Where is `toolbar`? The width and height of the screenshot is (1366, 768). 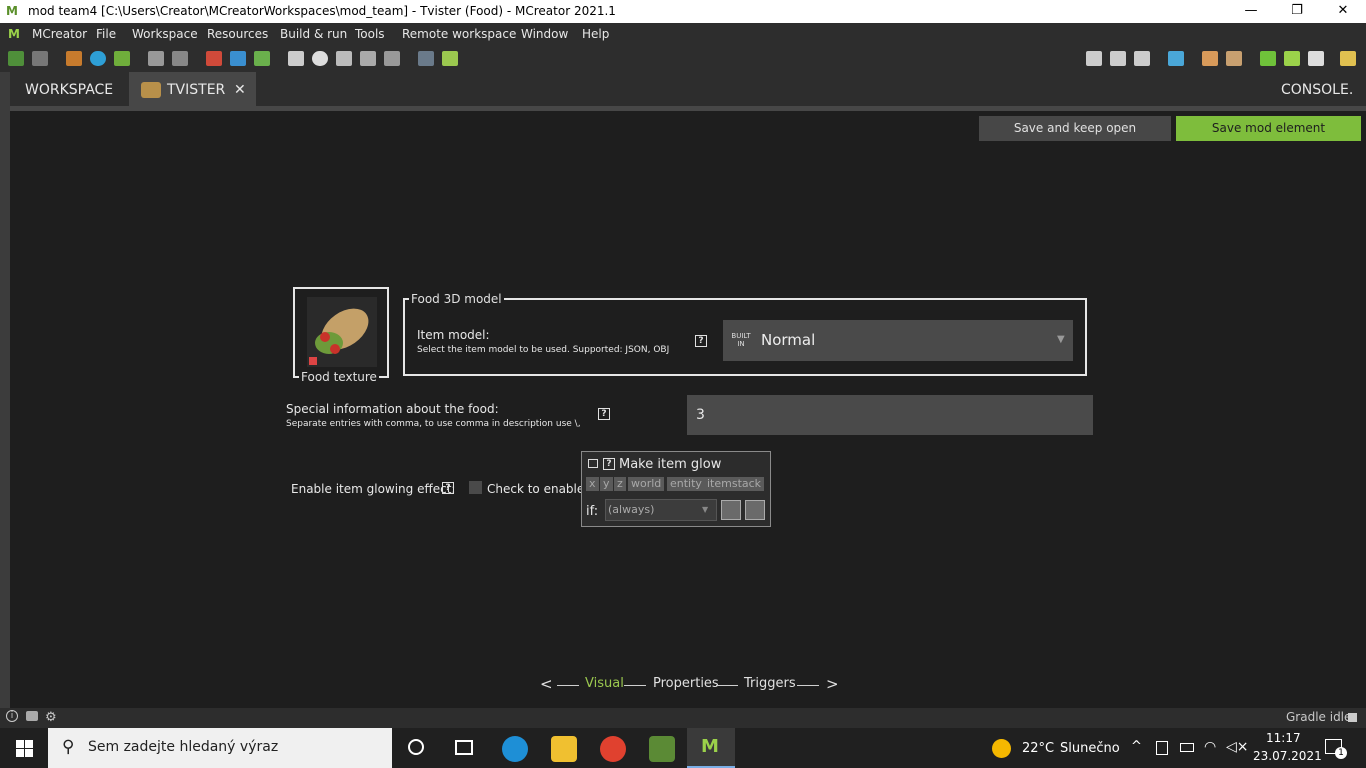
toolbar is located at coordinates (683, 59).